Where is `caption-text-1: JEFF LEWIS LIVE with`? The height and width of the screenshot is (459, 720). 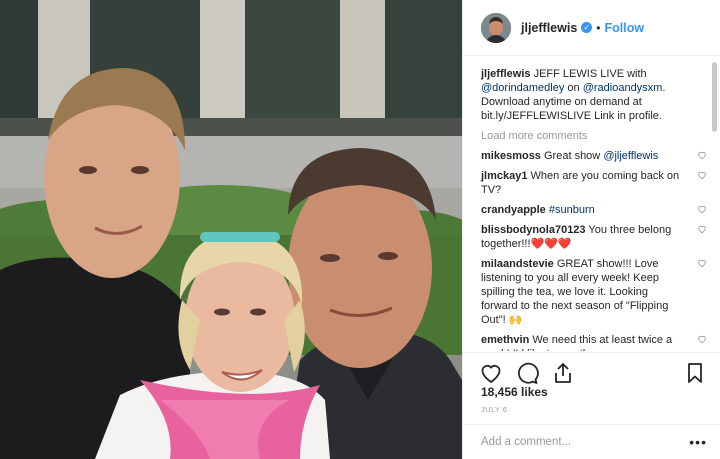 caption-text-1: JEFF LEWIS LIVE with is located at coordinates (590, 74).